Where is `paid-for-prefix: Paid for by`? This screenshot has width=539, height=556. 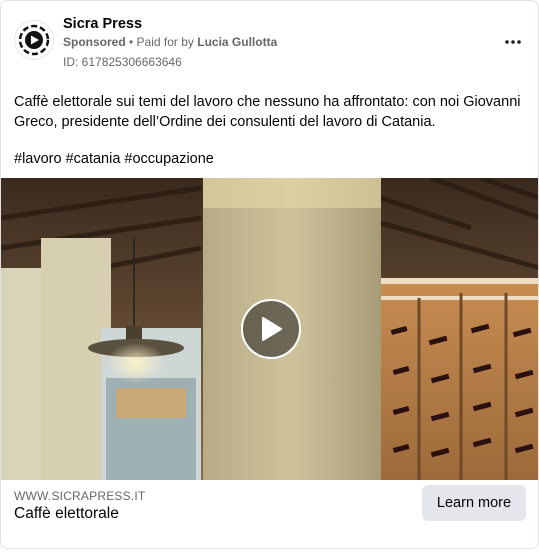
paid-for-prefix: Paid for by is located at coordinates (167, 42).